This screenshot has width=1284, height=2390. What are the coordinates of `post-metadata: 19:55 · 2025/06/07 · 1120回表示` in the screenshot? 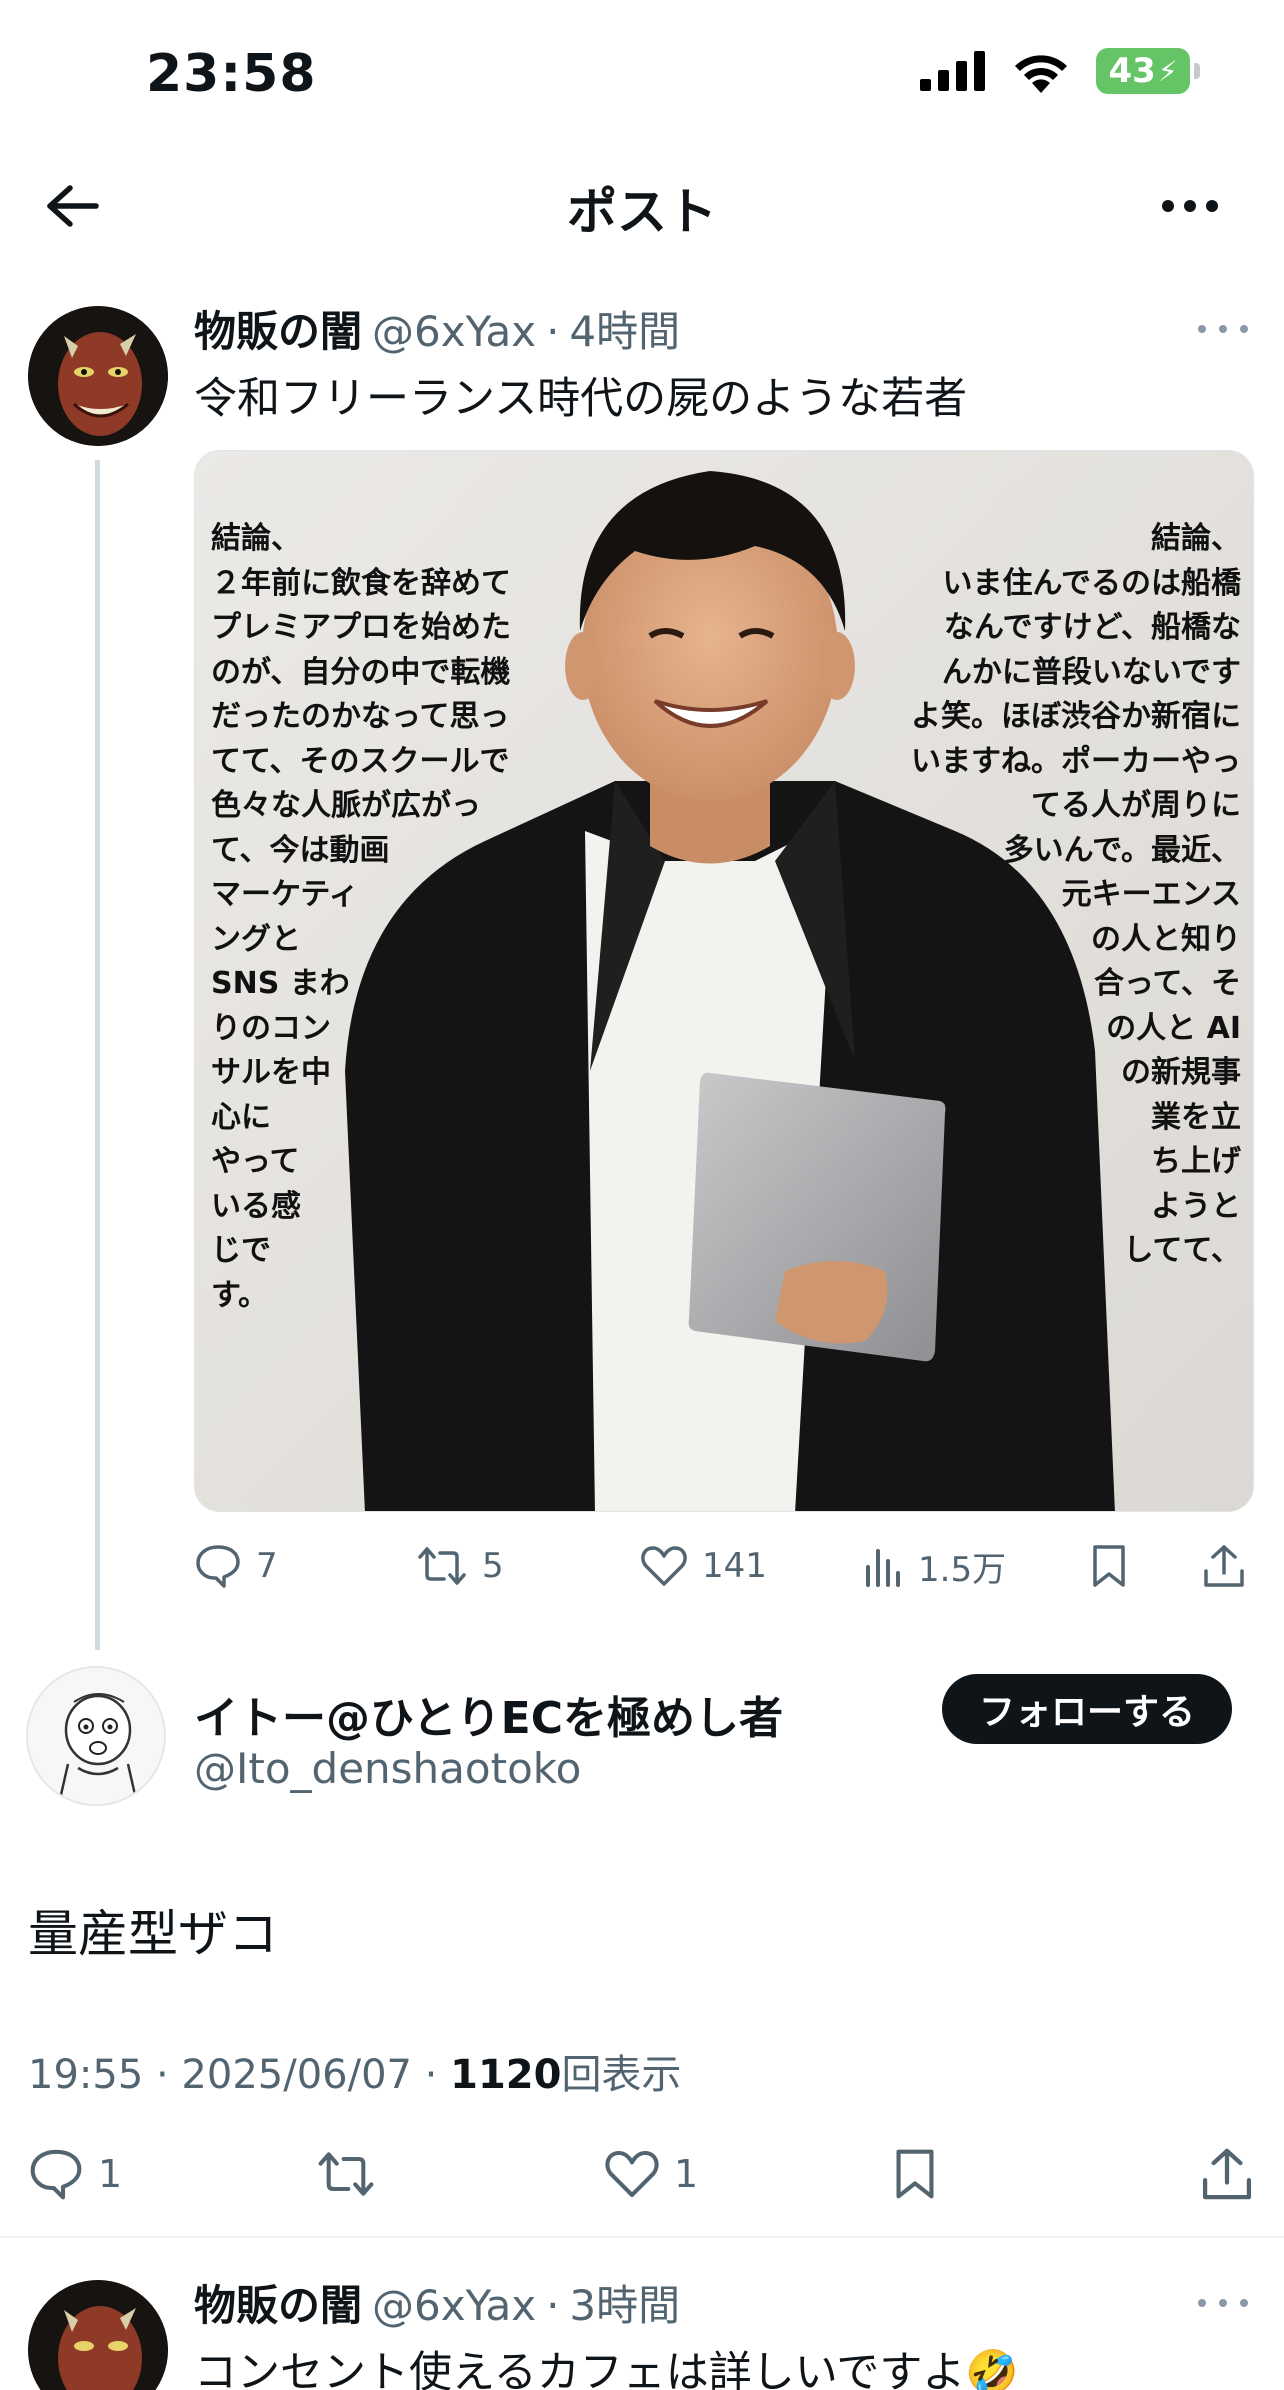 It's located at (354, 2071).